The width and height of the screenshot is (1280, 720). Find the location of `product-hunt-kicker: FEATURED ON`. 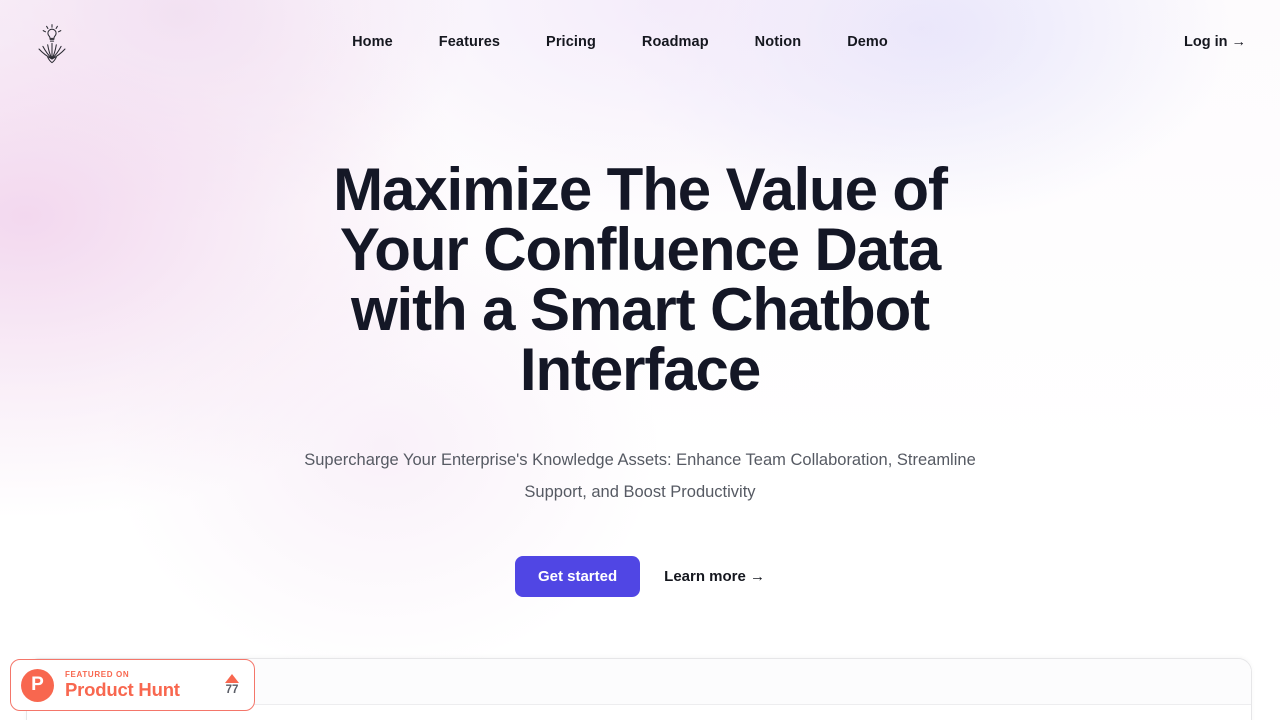

product-hunt-kicker: FEATURED ON is located at coordinates (97, 674).